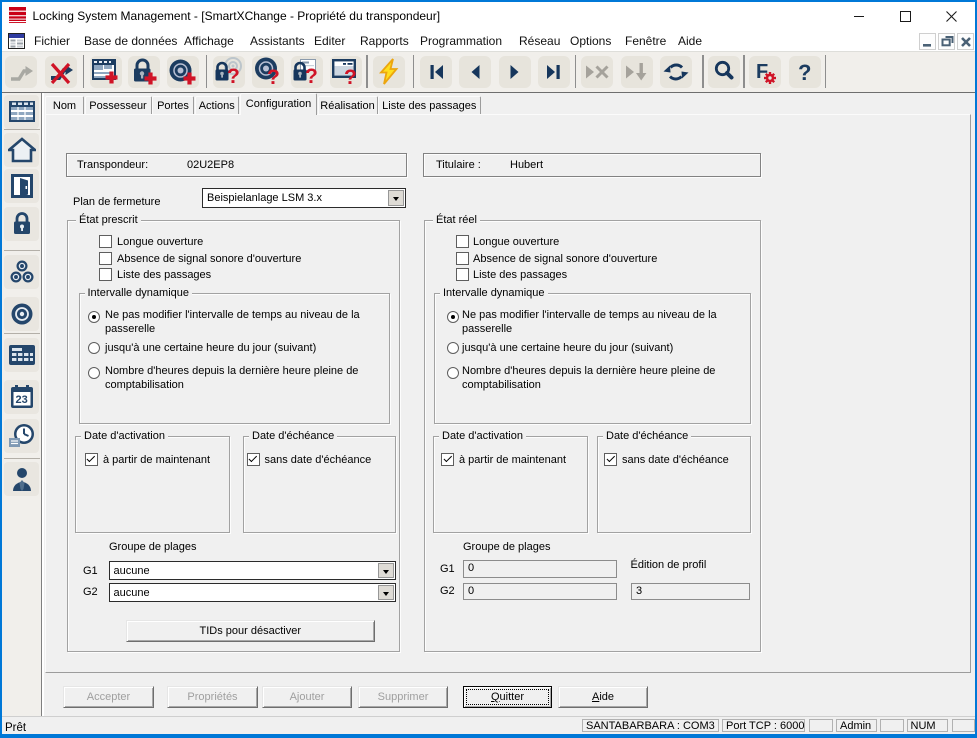 The height and width of the screenshot is (738, 977). I want to click on svg-text: 23, so click(21, 400).